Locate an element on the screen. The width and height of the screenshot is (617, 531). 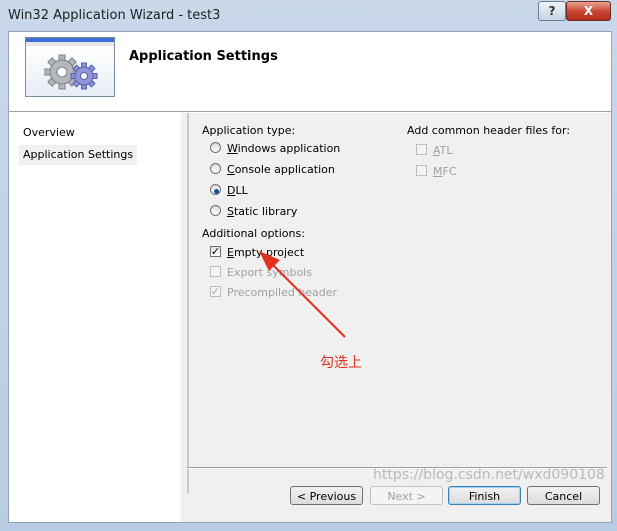
nav-item-overview: Overview is located at coordinates (49, 133).